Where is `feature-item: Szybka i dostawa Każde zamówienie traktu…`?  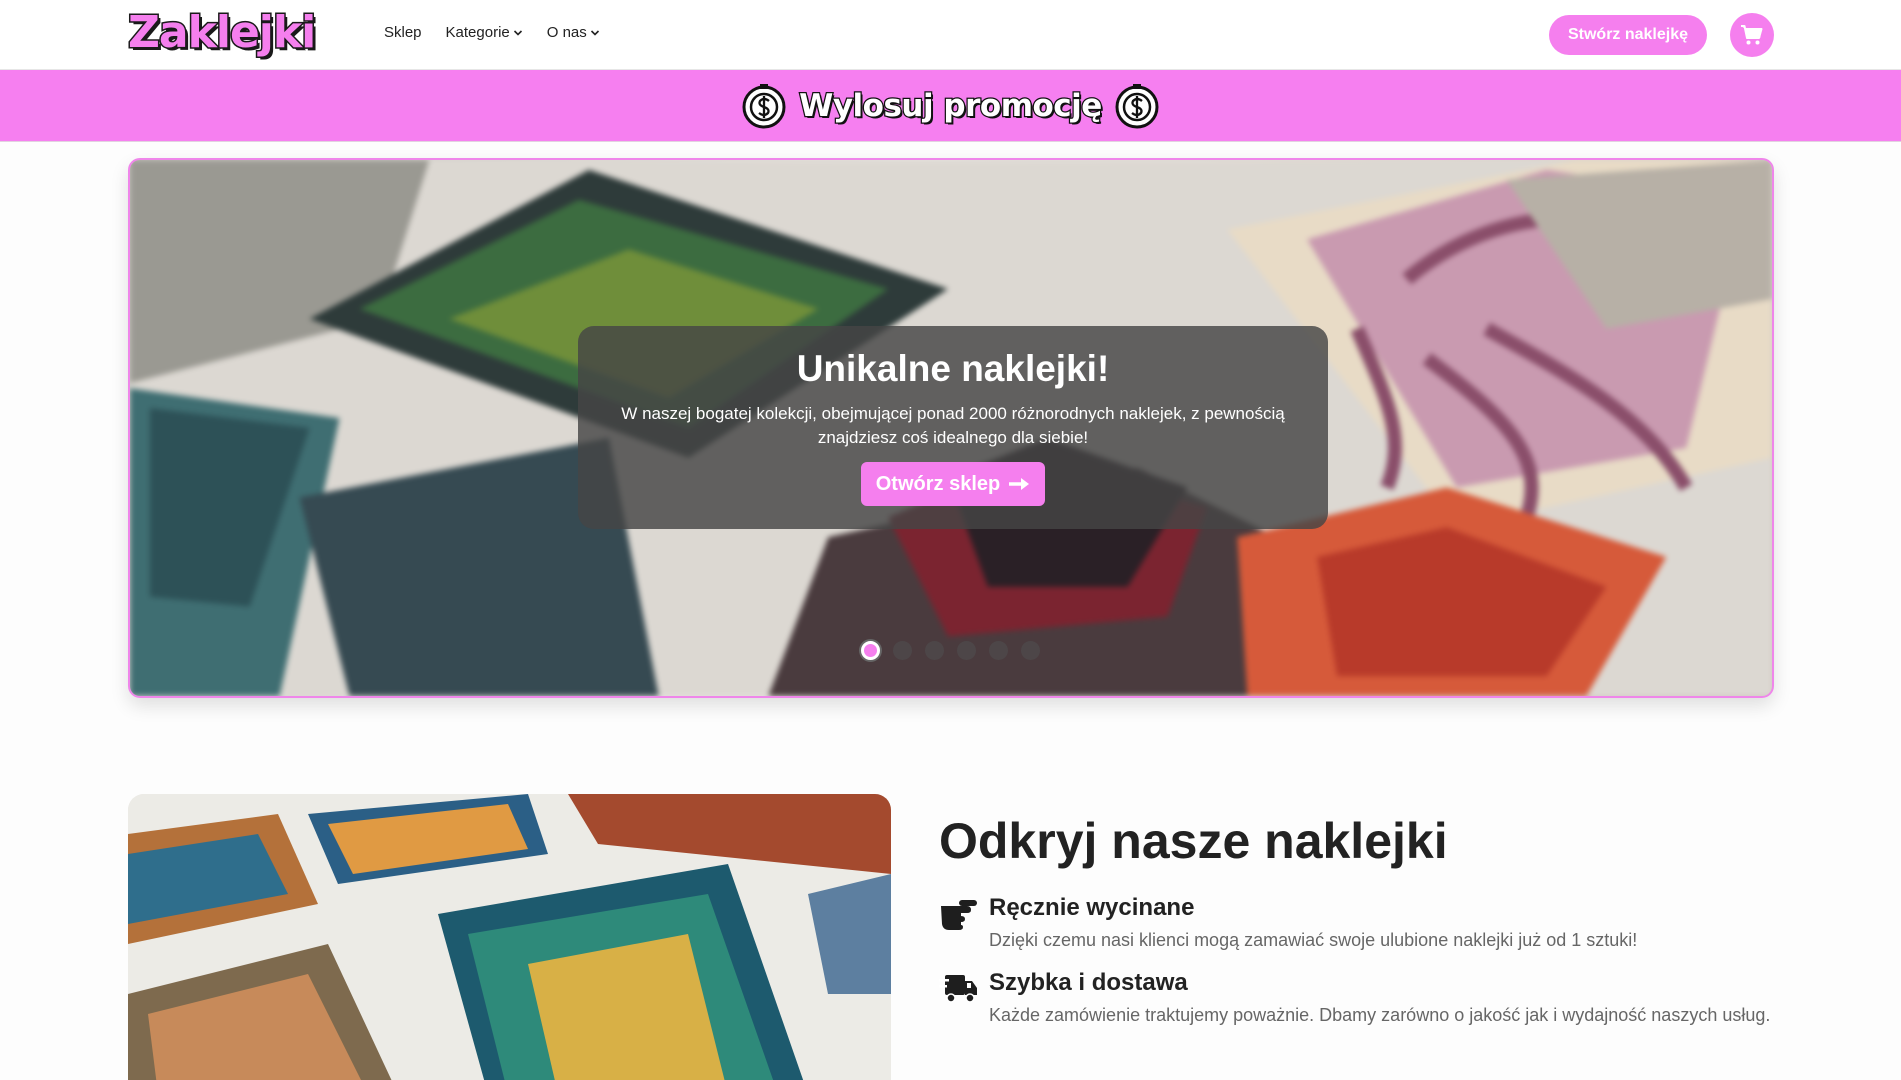 feature-item: Szybka i dostawa Każde zamówienie traktu… is located at coordinates (1364, 998).